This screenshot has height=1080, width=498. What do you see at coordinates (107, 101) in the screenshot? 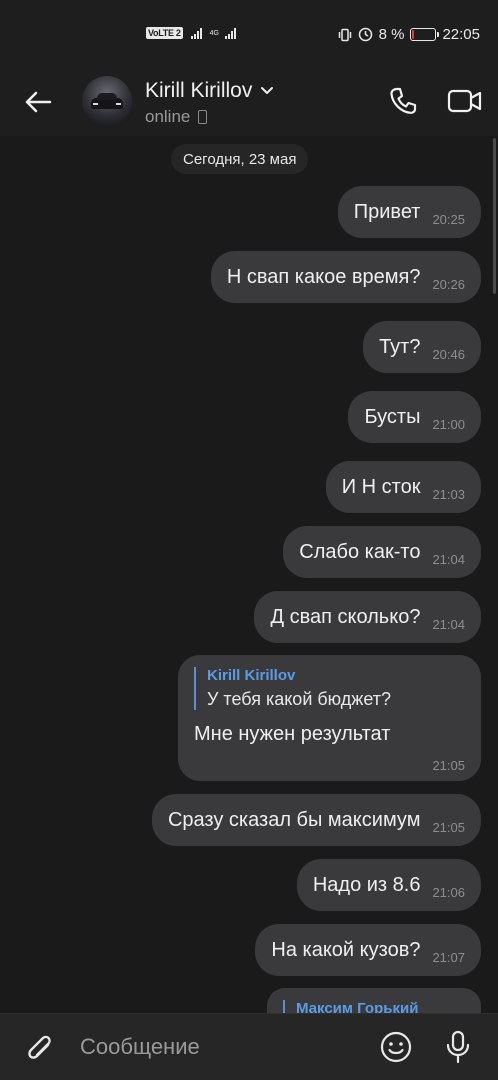
I see `avatar` at bounding box center [107, 101].